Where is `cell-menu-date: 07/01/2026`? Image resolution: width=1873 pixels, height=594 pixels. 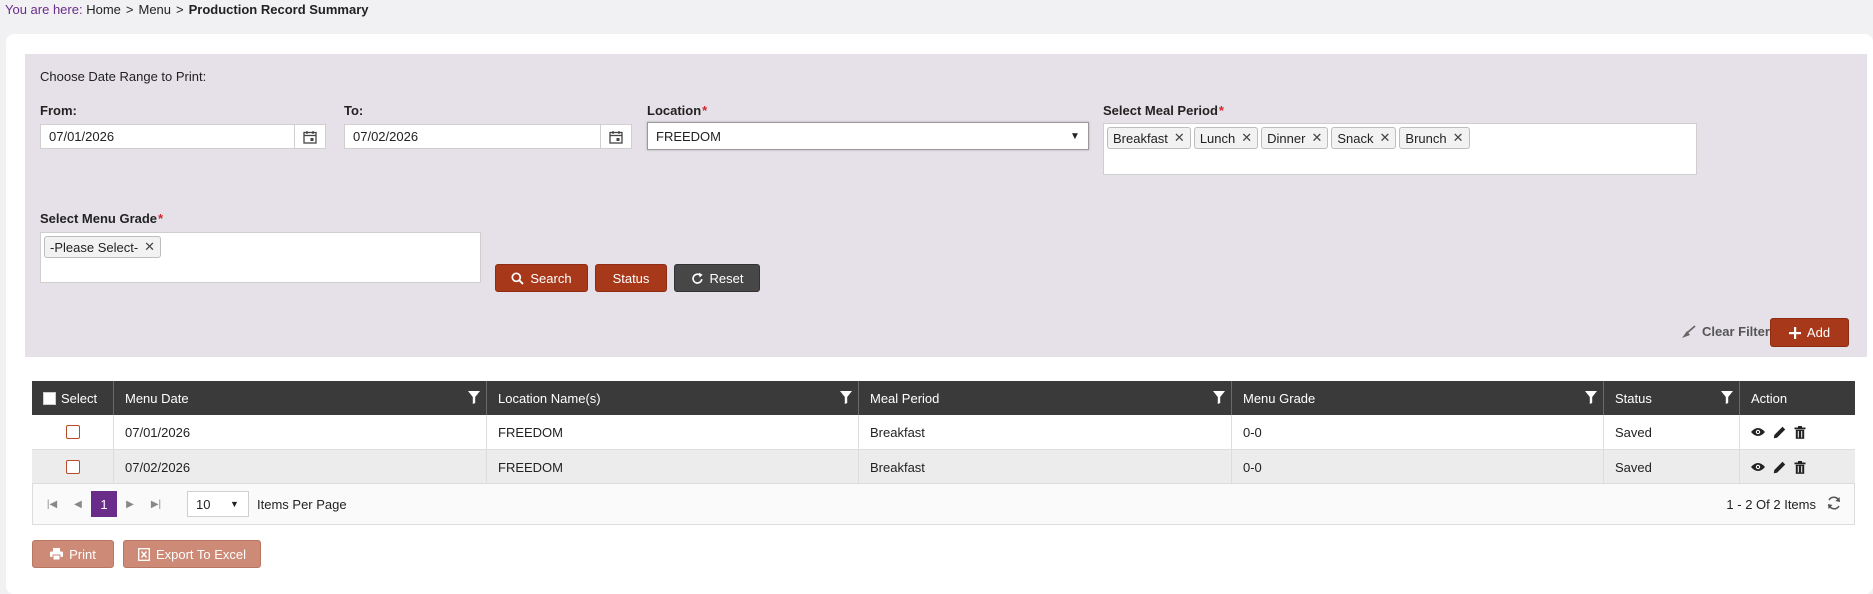
cell-menu-date: 07/01/2026 is located at coordinates (300, 432).